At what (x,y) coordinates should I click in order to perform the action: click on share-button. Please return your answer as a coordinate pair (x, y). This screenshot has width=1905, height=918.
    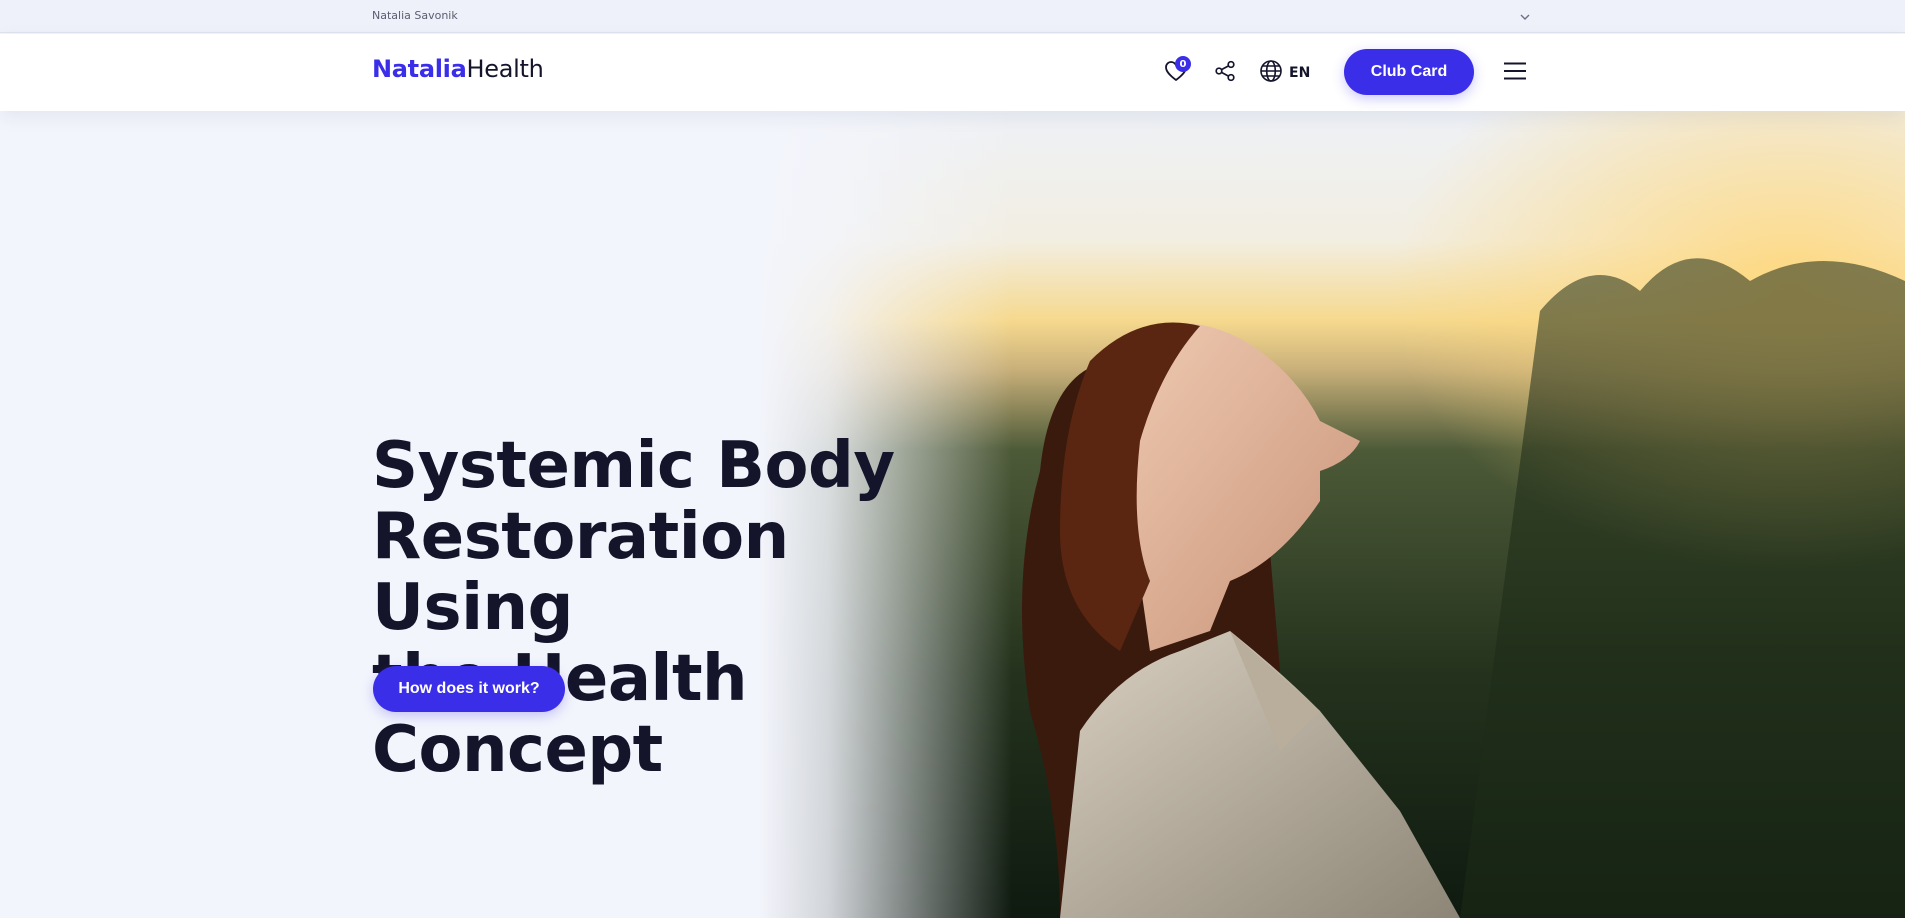
    Looking at the image, I should click on (1225, 73).